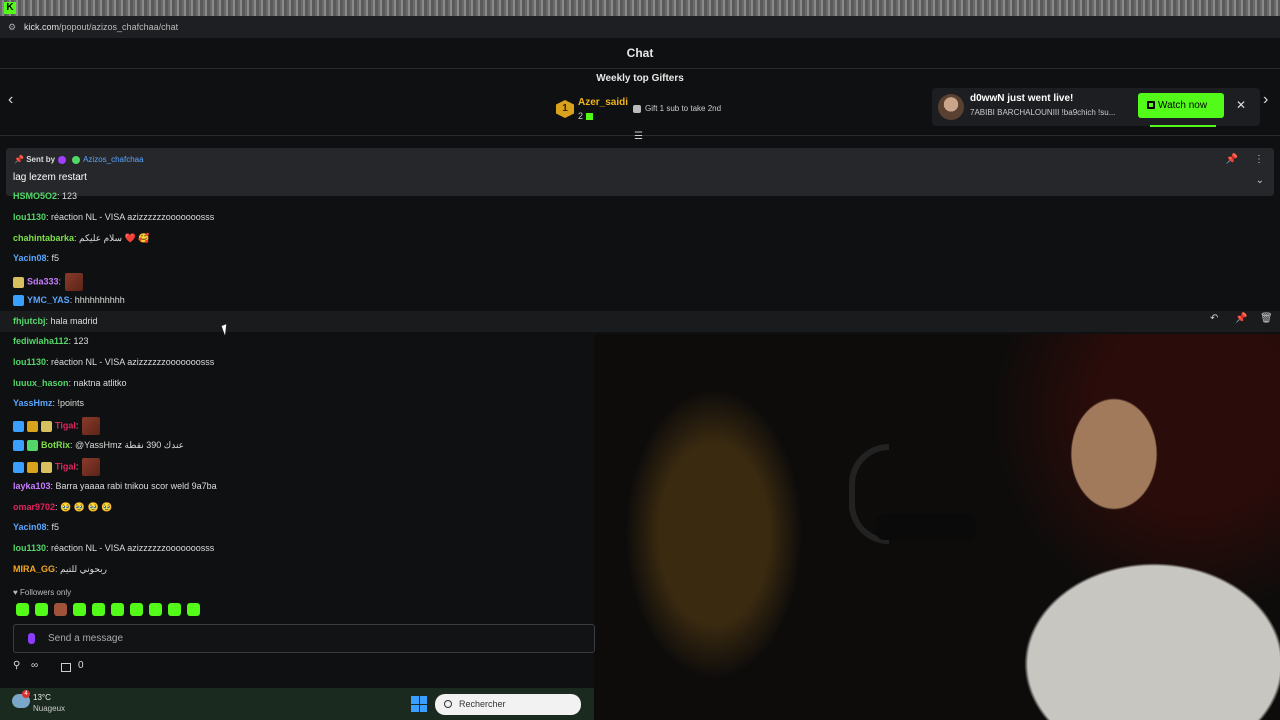  Describe the element at coordinates (21, 699) in the screenshot. I see `weather-icon: 4` at that location.